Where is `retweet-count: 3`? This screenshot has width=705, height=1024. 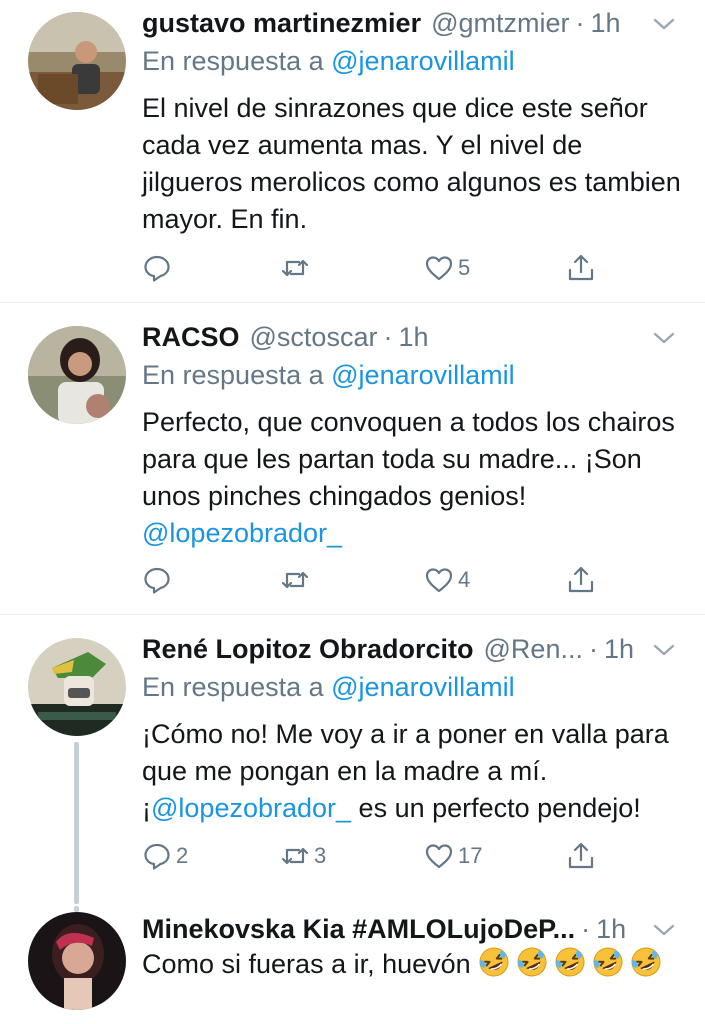
retweet-count: 3 is located at coordinates (320, 855).